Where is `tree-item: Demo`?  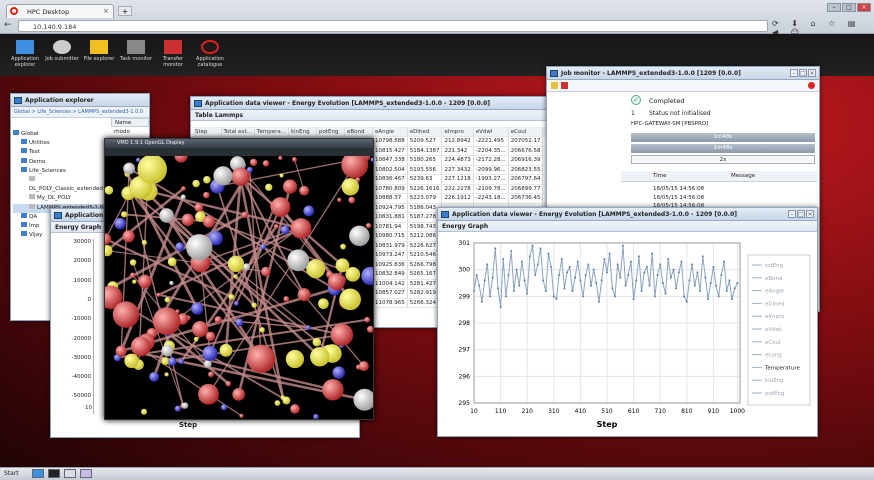 tree-item: Demo is located at coordinates (61, 162).